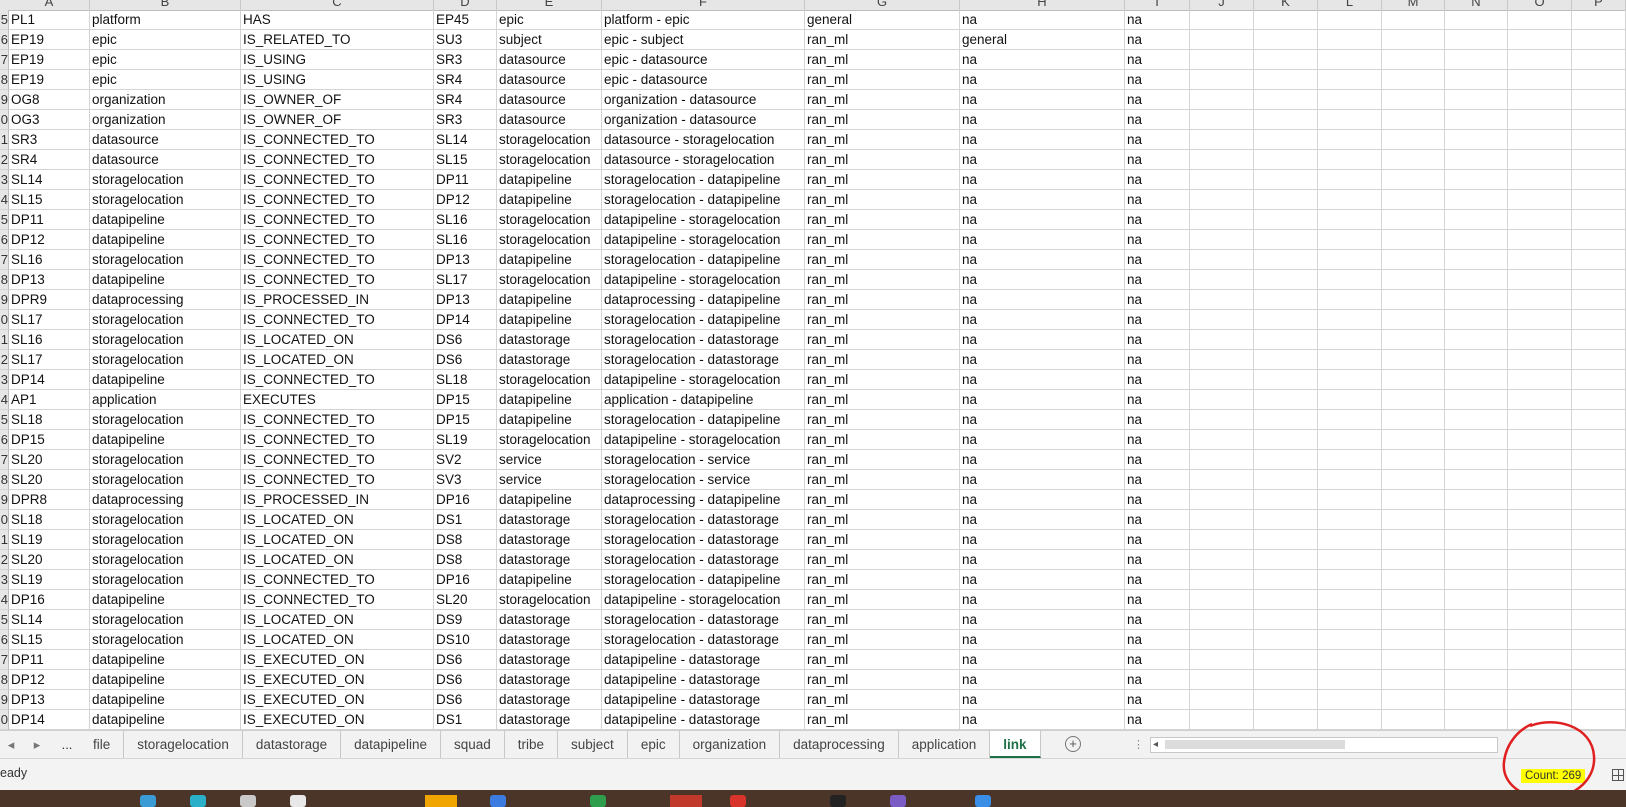 The height and width of the screenshot is (807, 1626). Describe the element at coordinates (4, 240) in the screenshot. I see `row-number: 6` at that location.